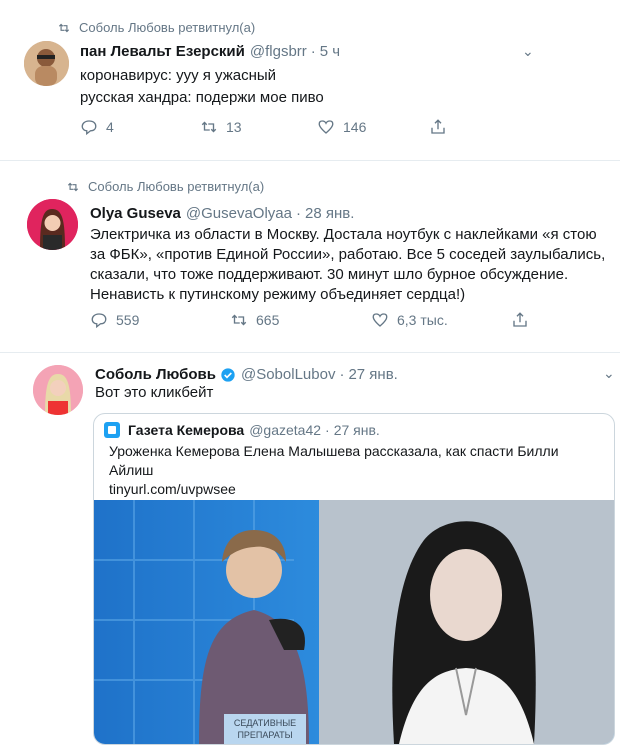  I want to click on reply-button: 4, so click(140, 127).